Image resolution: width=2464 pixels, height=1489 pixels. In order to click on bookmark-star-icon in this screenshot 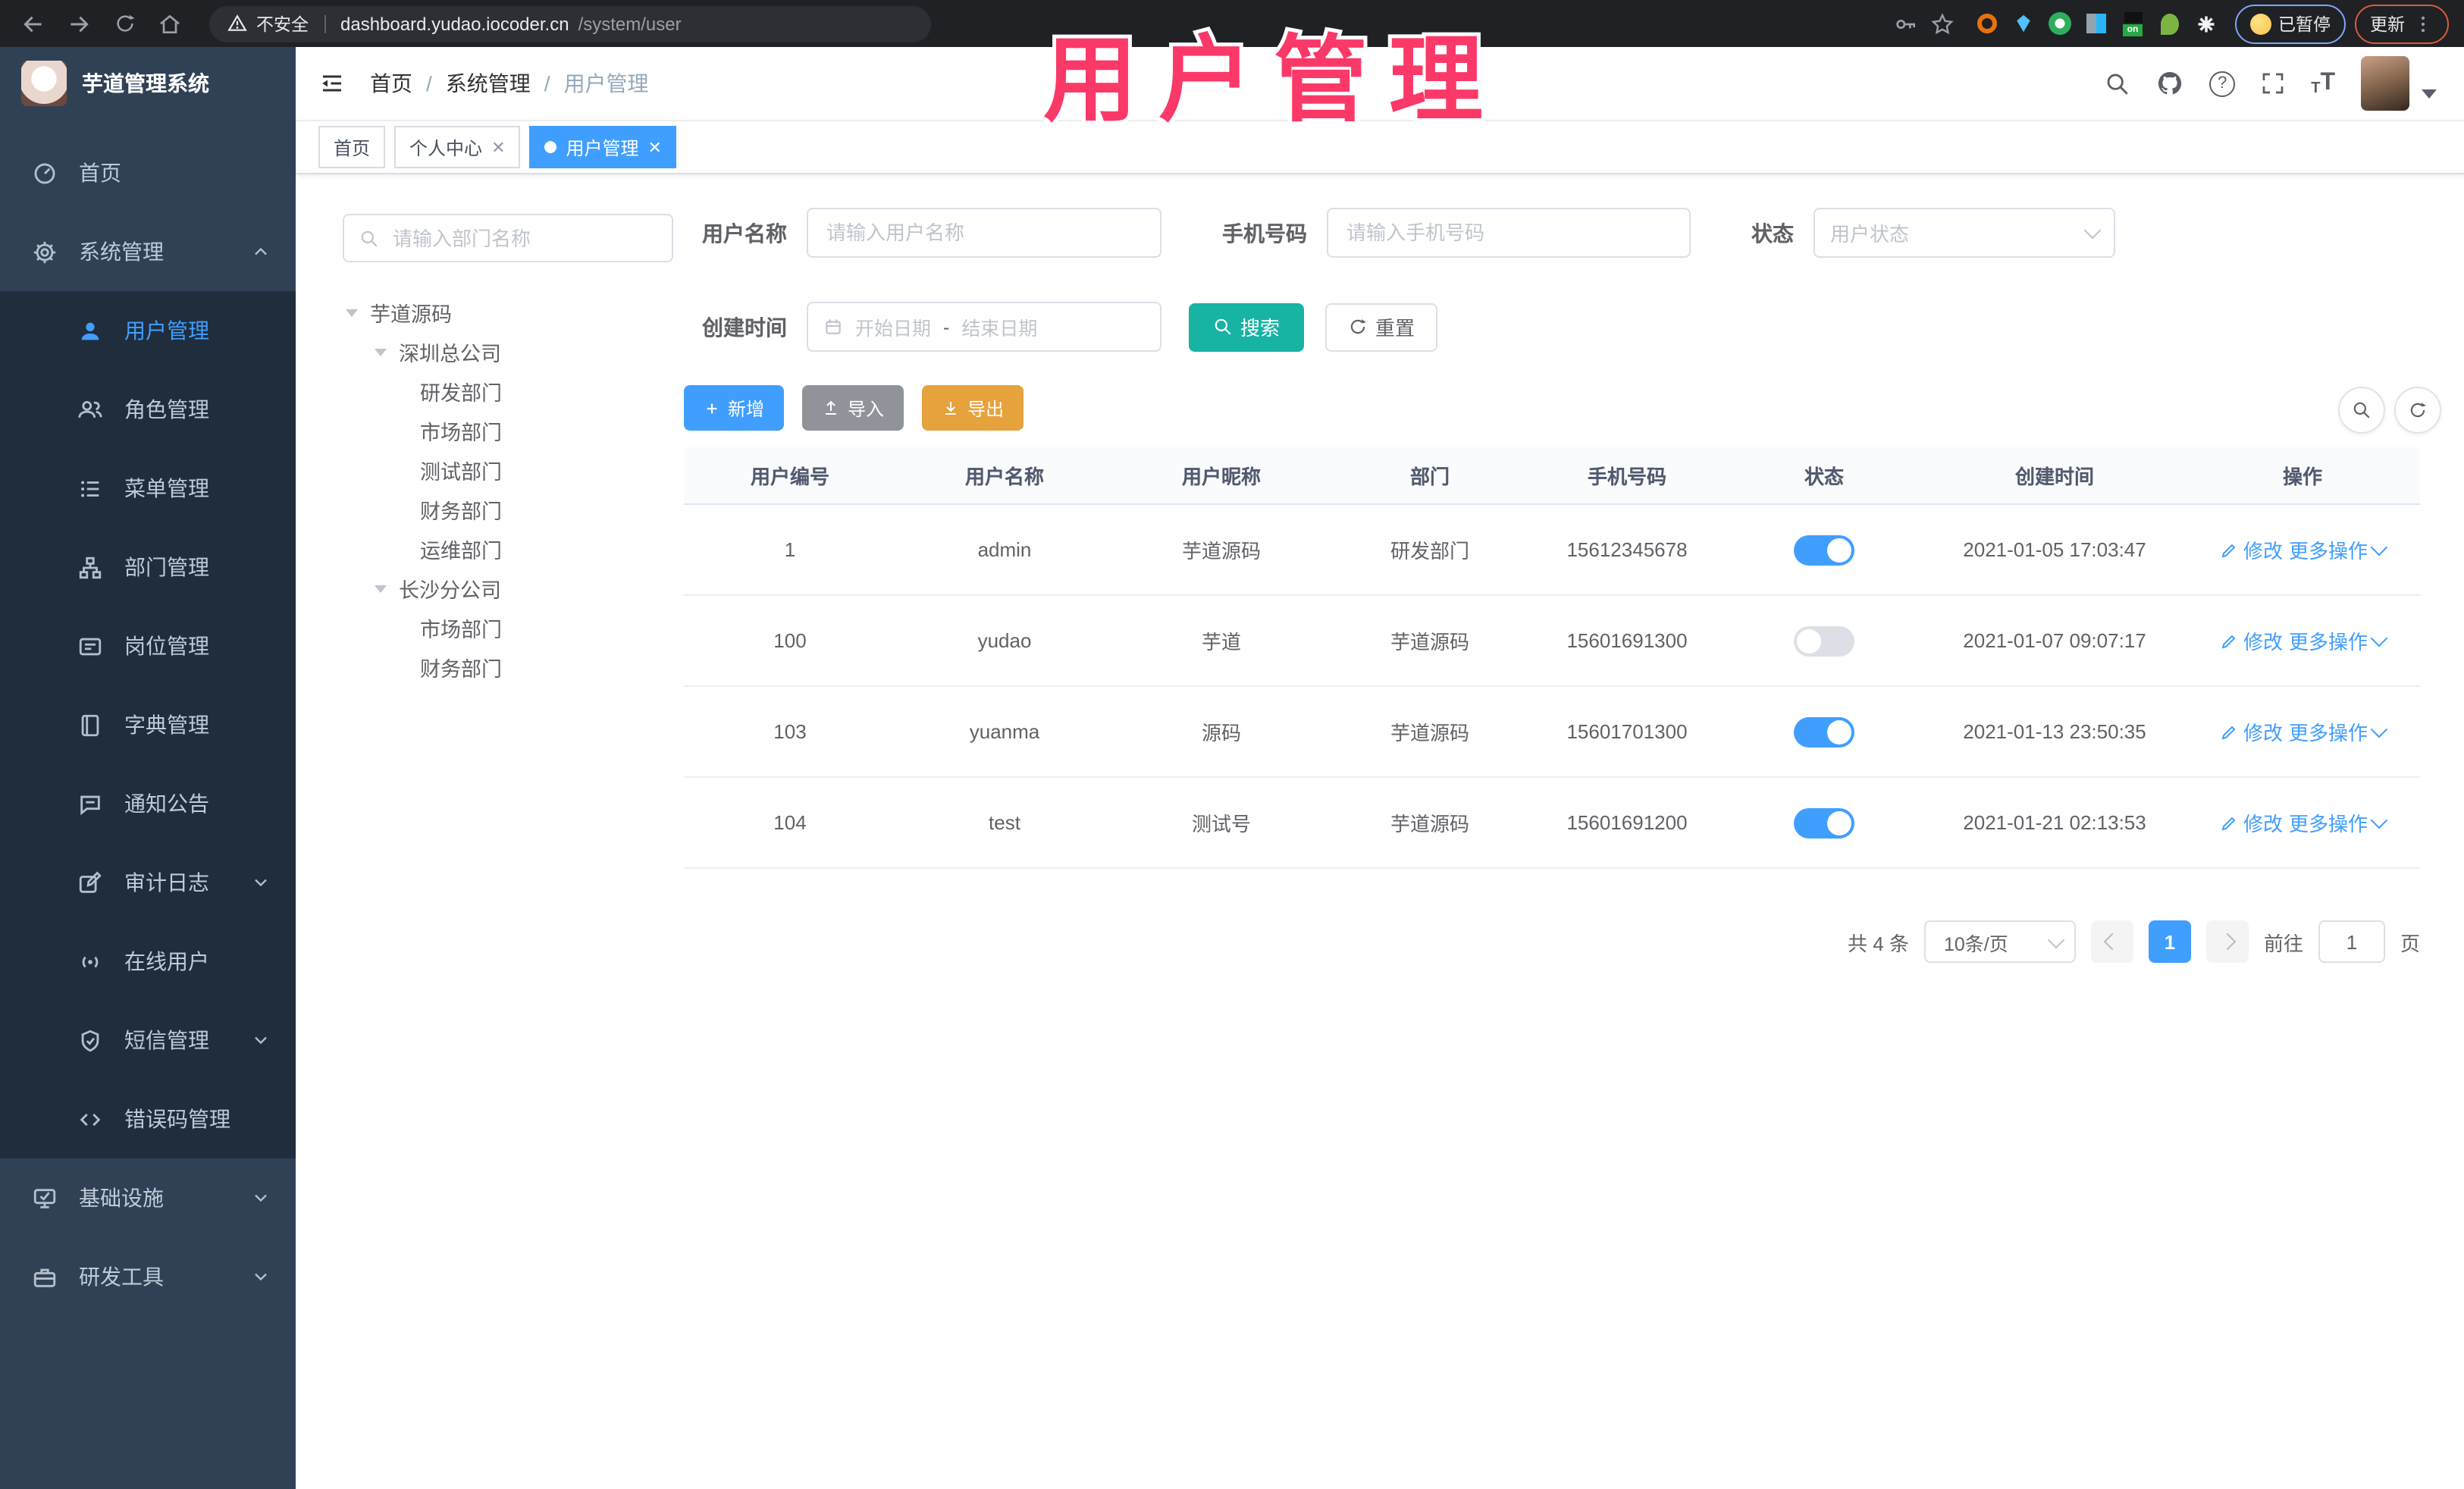, I will do `click(1942, 23)`.